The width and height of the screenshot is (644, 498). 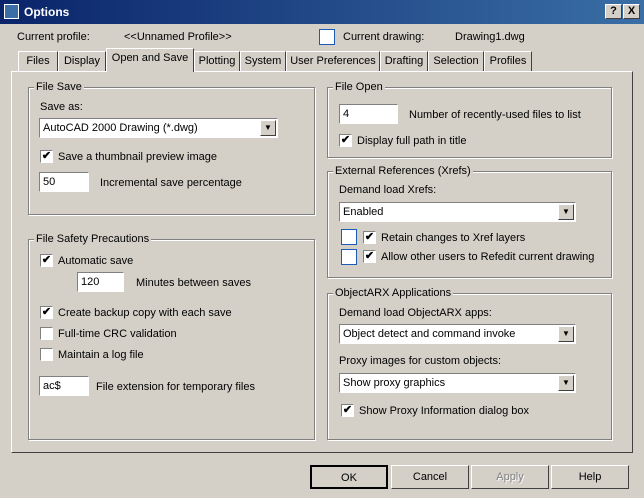 I want to click on save-as-label: Save as:, so click(x=61, y=107).